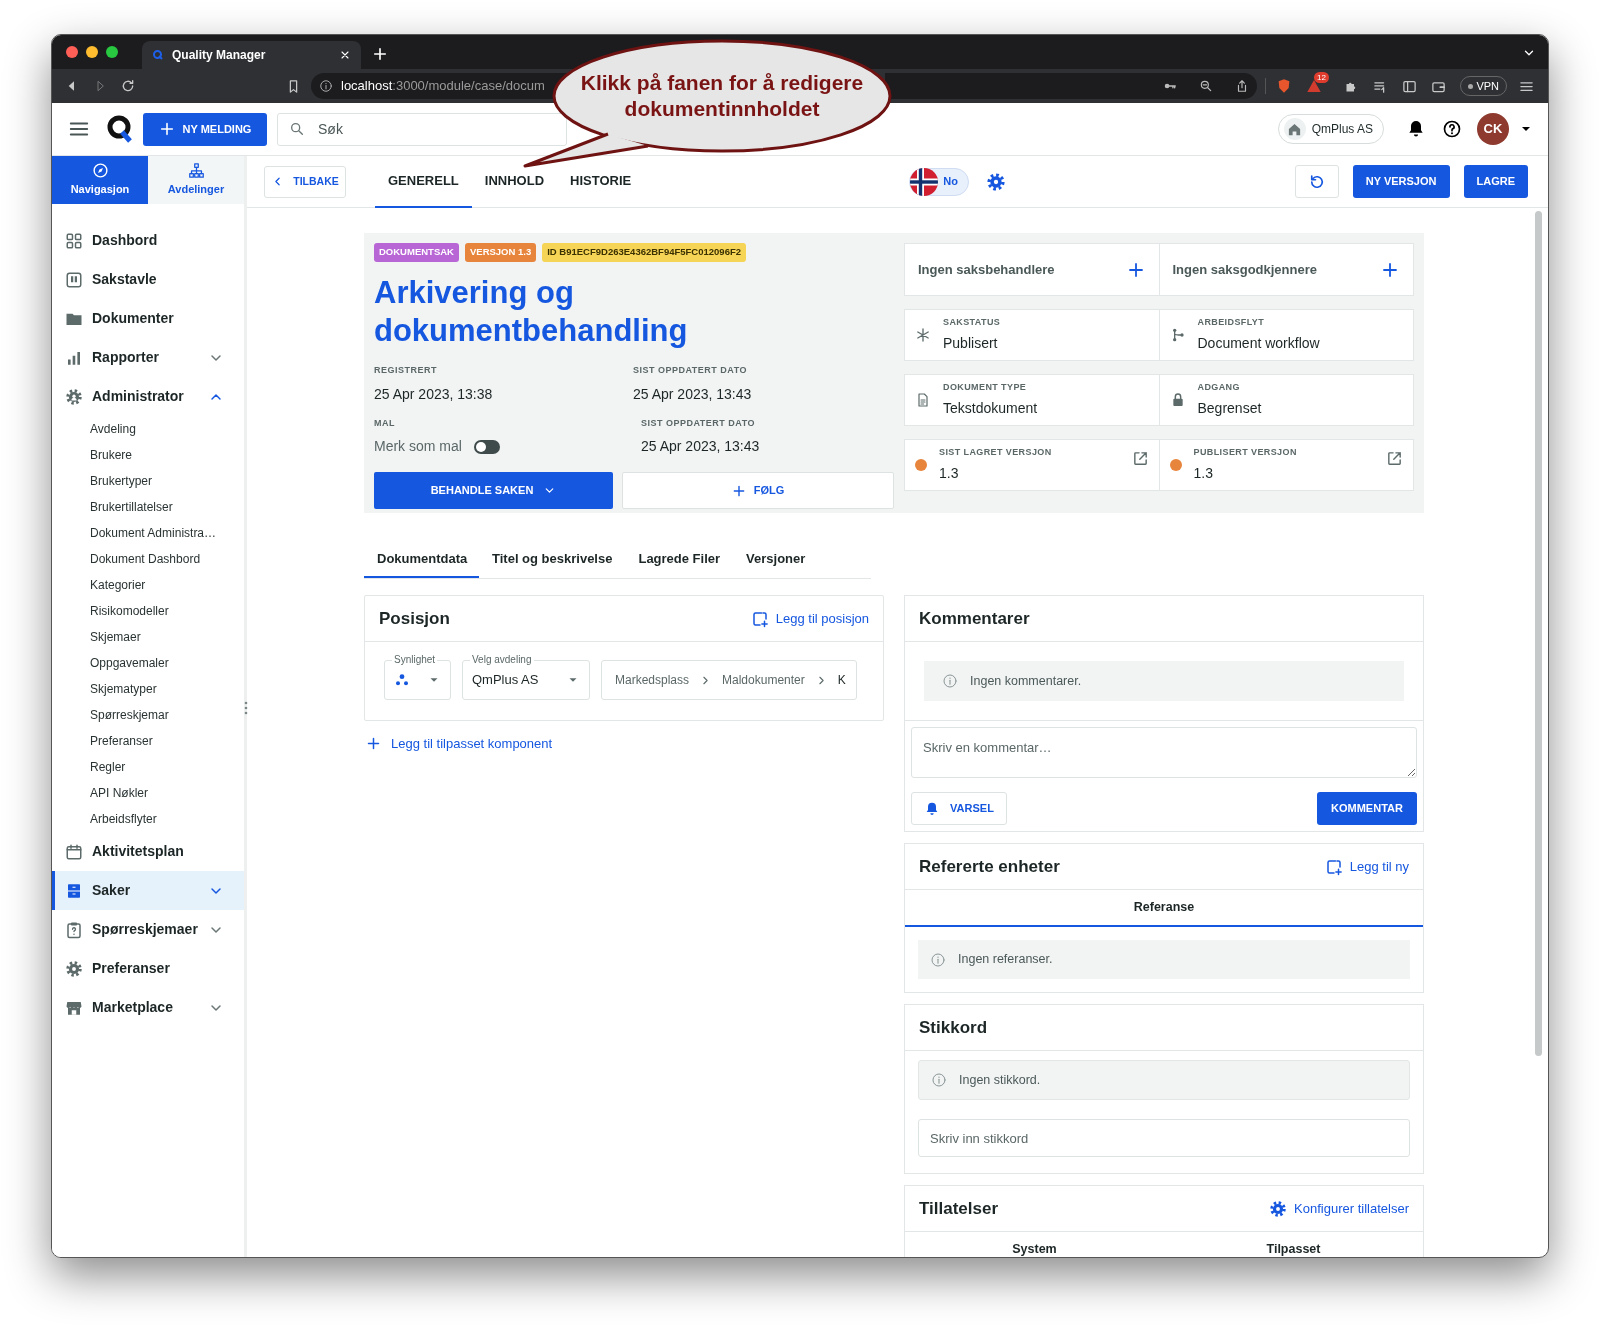 This screenshot has height=1325, width=1600. Describe the element at coordinates (158, 55) in the screenshot. I see `favicon-icon` at that location.